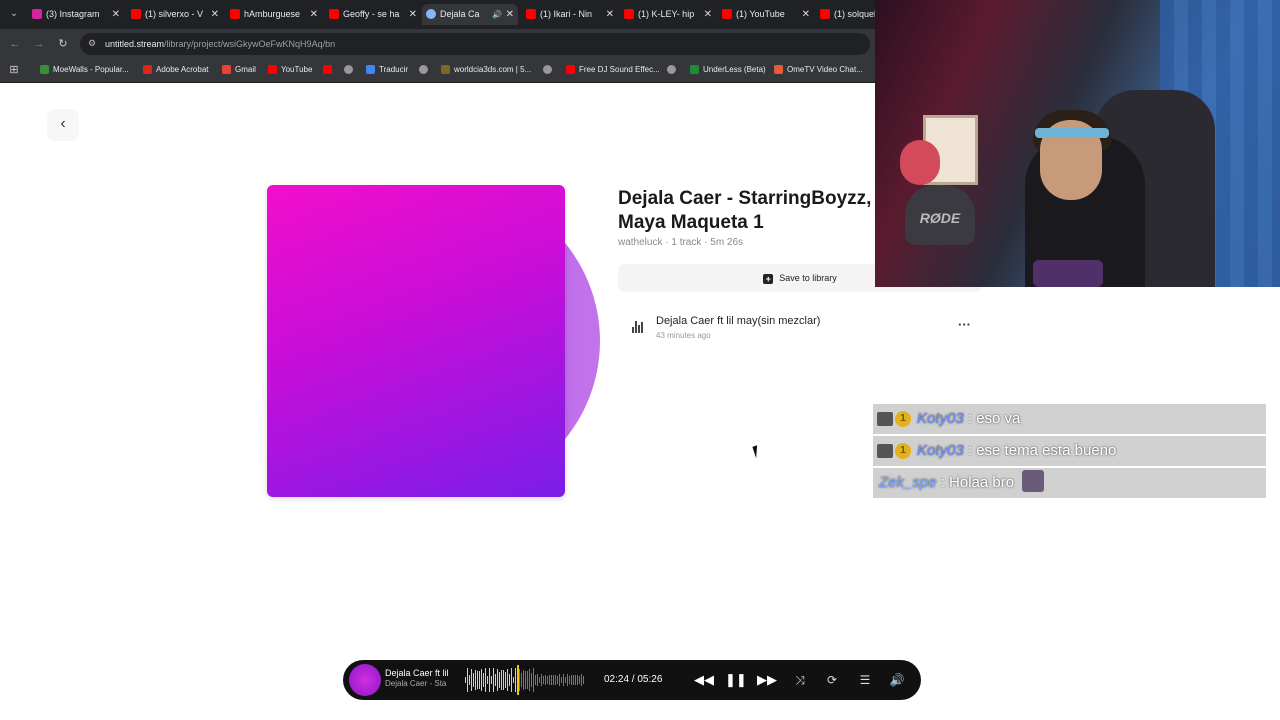  What do you see at coordinates (15, 44) in the screenshot?
I see `back-arrow-icon: ←` at bounding box center [15, 44].